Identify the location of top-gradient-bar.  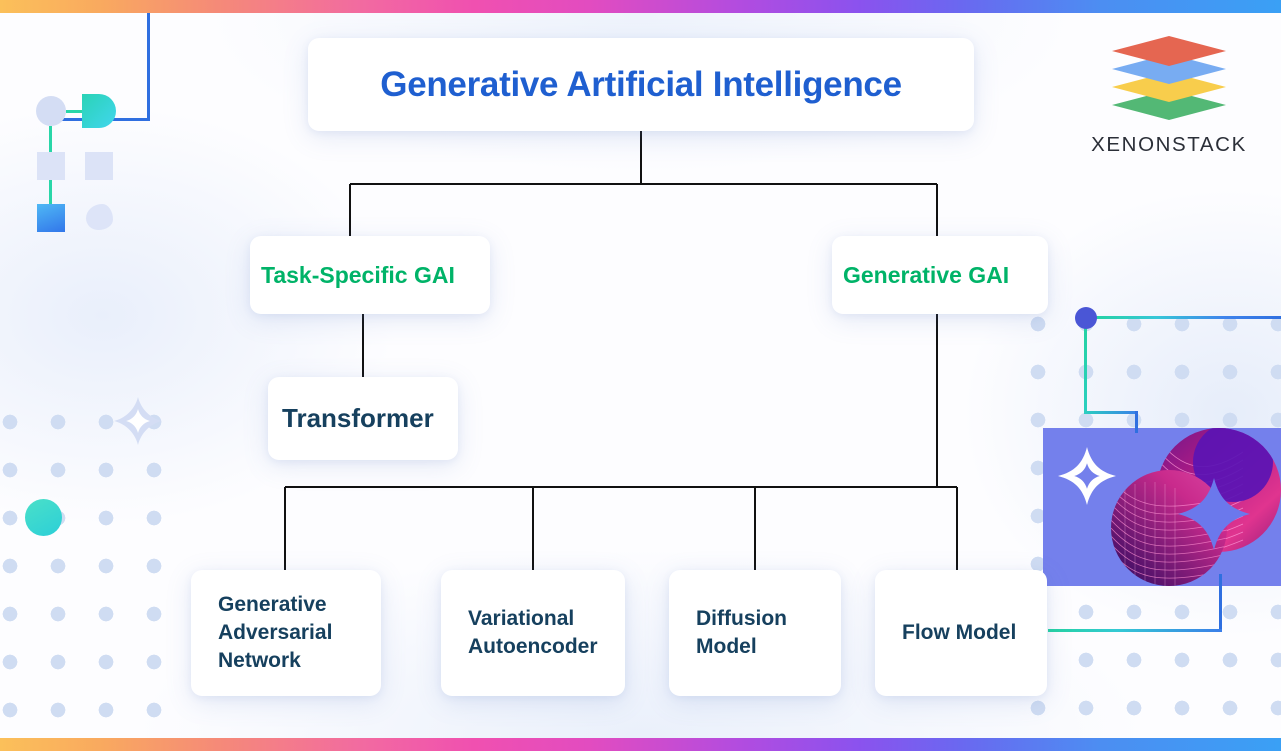
(640, 6).